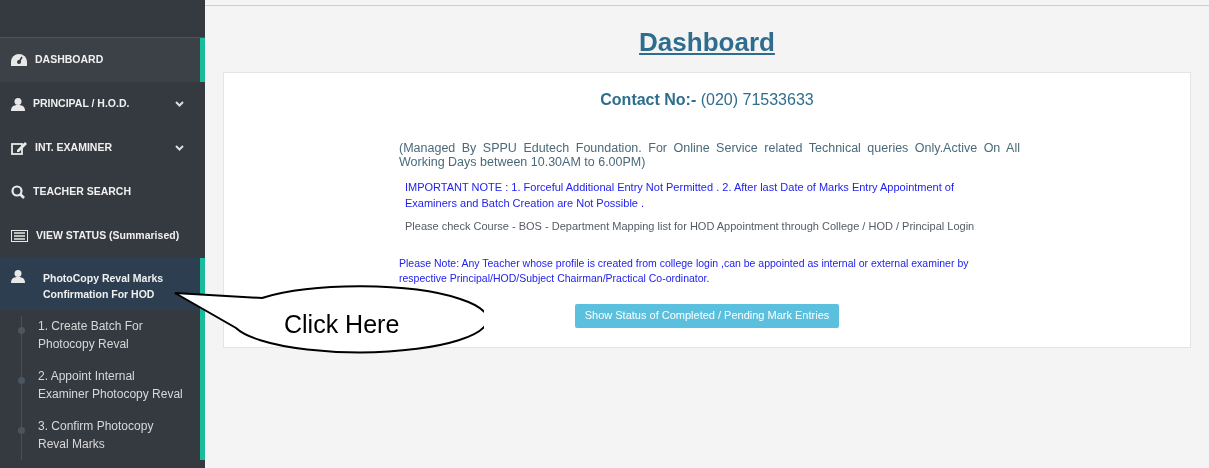  I want to click on callout-text: Click Here, so click(342, 324).